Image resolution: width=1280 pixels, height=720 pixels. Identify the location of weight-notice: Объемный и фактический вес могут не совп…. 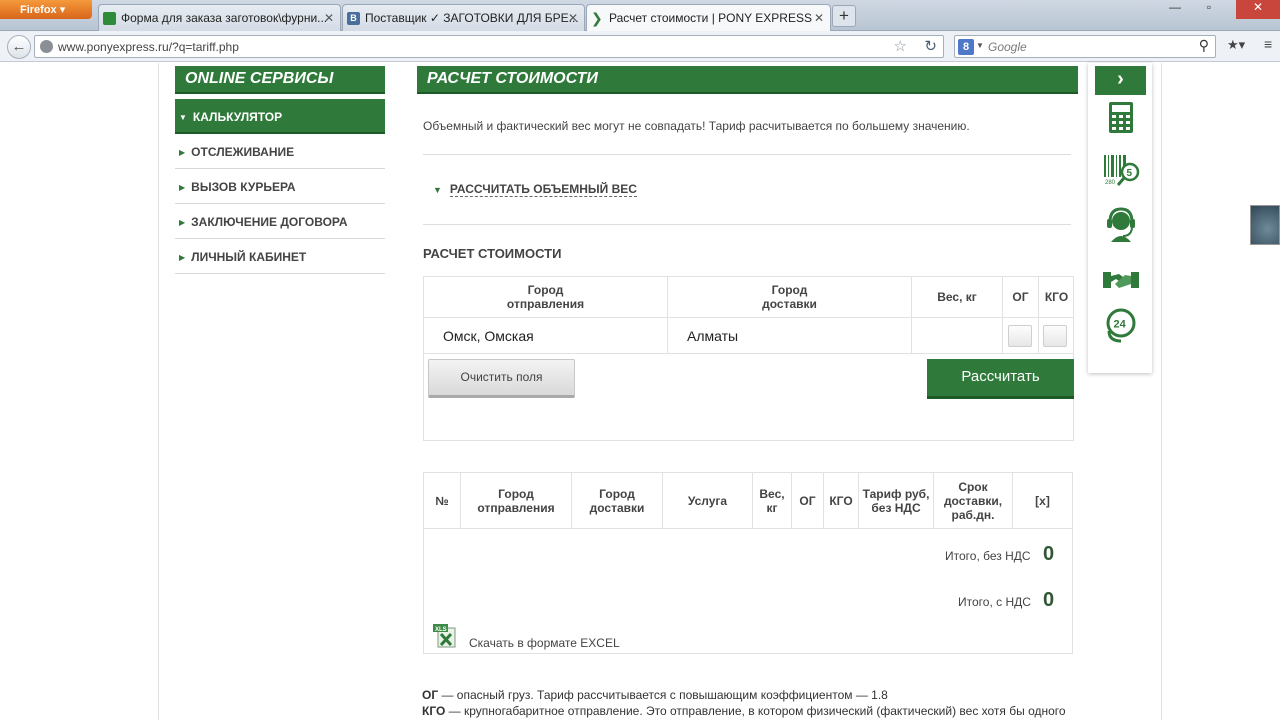
(696, 126).